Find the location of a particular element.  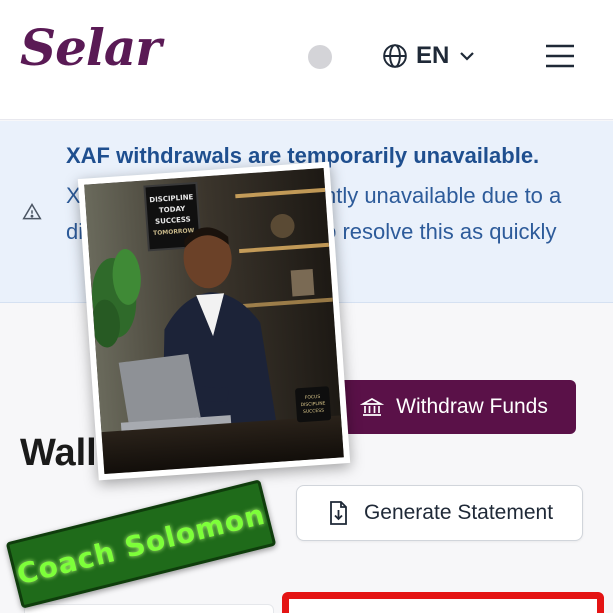

withdraw-funds-button: Withdraw Funds is located at coordinates (454, 407).